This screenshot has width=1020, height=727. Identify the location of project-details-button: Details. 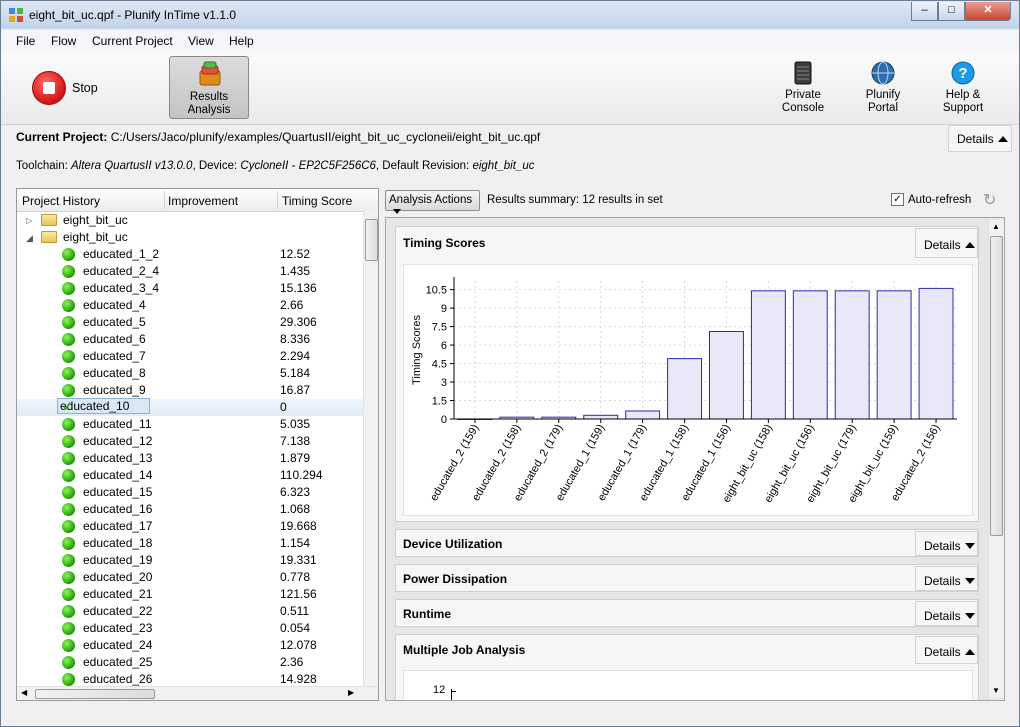
(980, 138).